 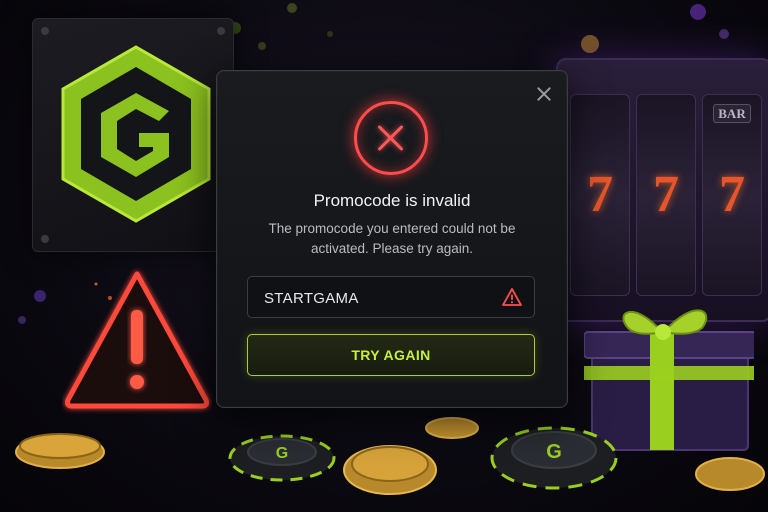 What do you see at coordinates (391, 138) in the screenshot?
I see `error-circle-x-icon` at bounding box center [391, 138].